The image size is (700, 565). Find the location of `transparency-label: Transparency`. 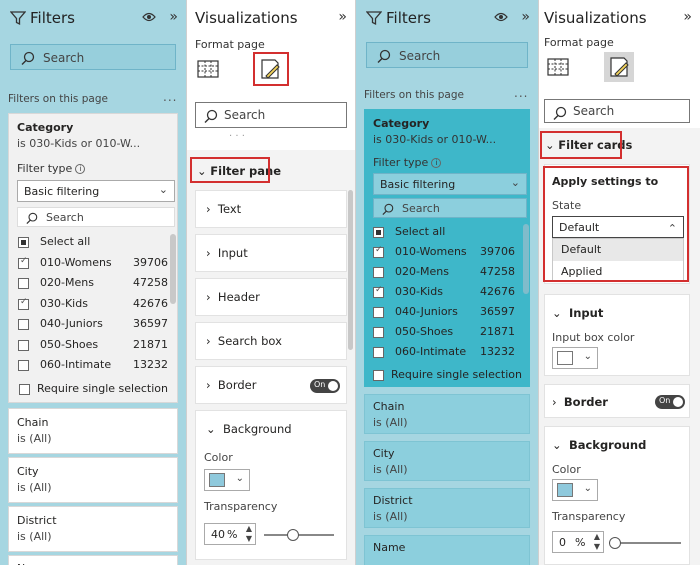

transparency-label: Transparency is located at coordinates (241, 506).